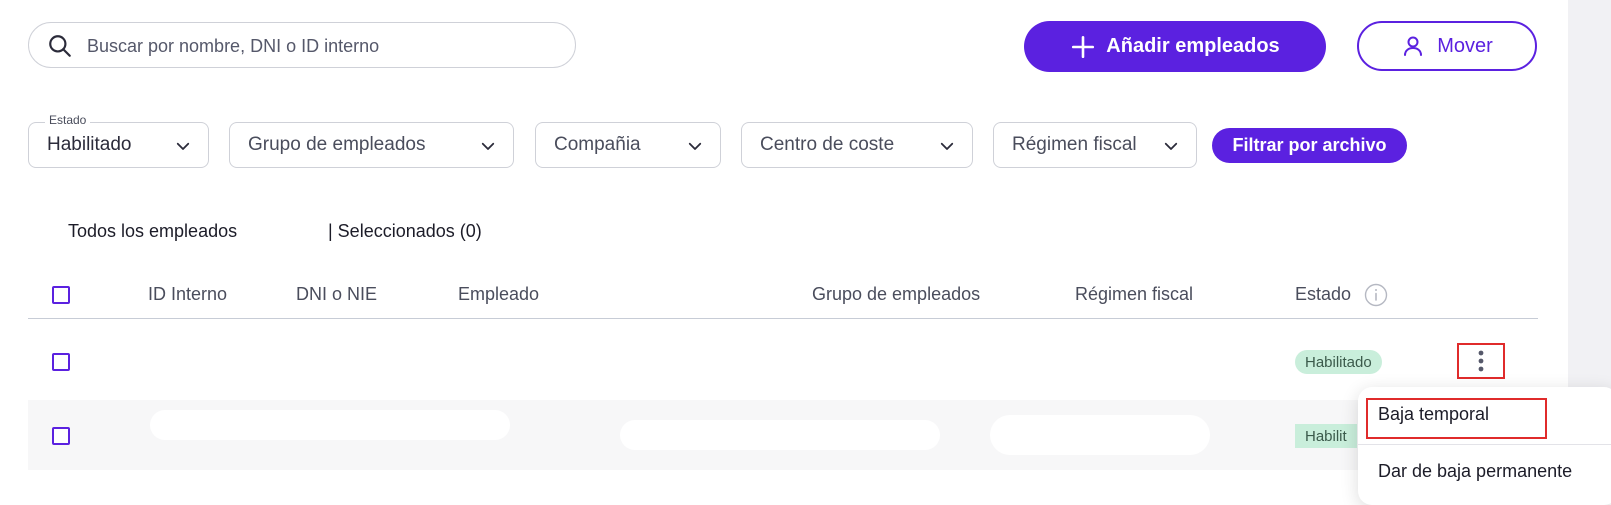 The image size is (1611, 505). Describe the element at coordinates (322, 46) in the screenshot. I see `search-input` at that location.